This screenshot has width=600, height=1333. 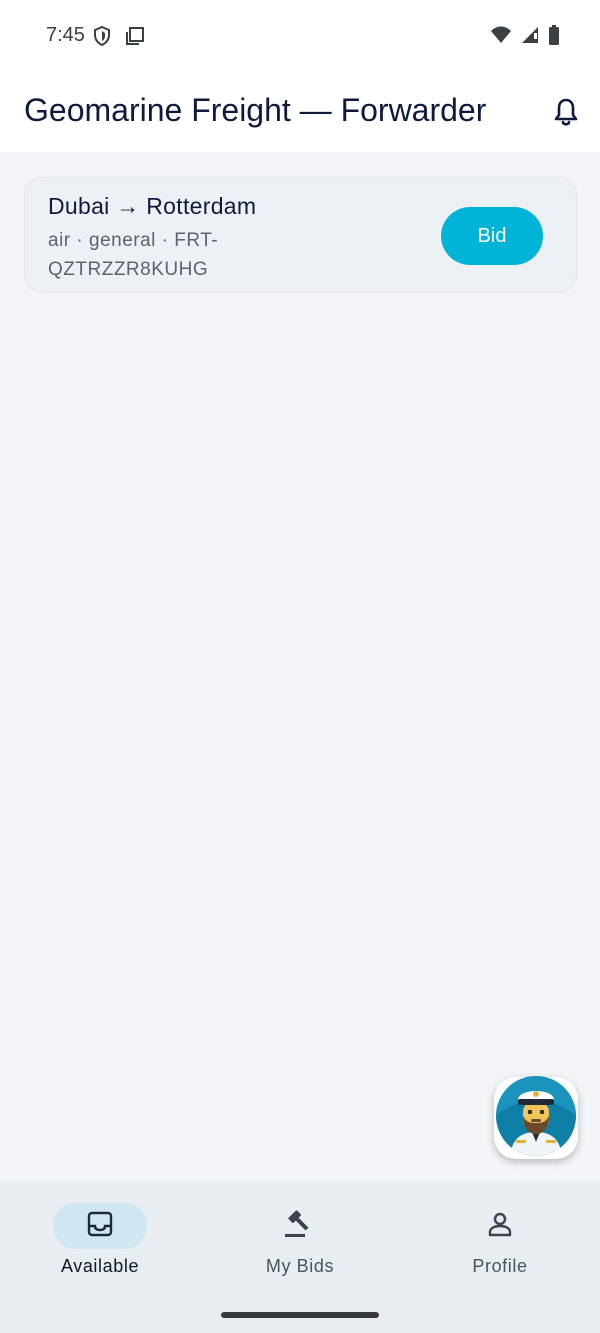 I want to click on nav-item-profile: Profile, so click(x=500, y=1241).